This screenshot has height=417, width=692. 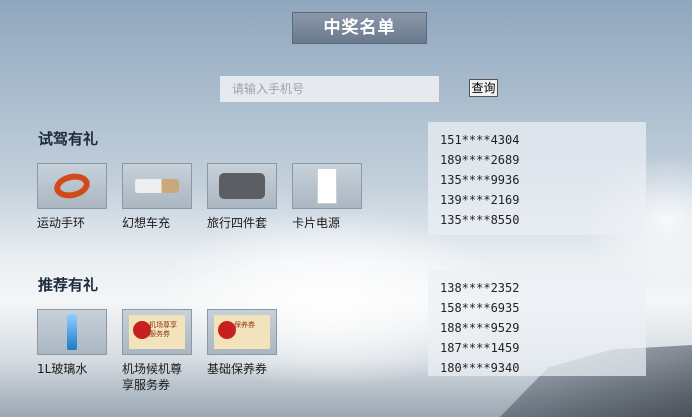 I want to click on prize-label: 基础保养券, so click(x=237, y=369).